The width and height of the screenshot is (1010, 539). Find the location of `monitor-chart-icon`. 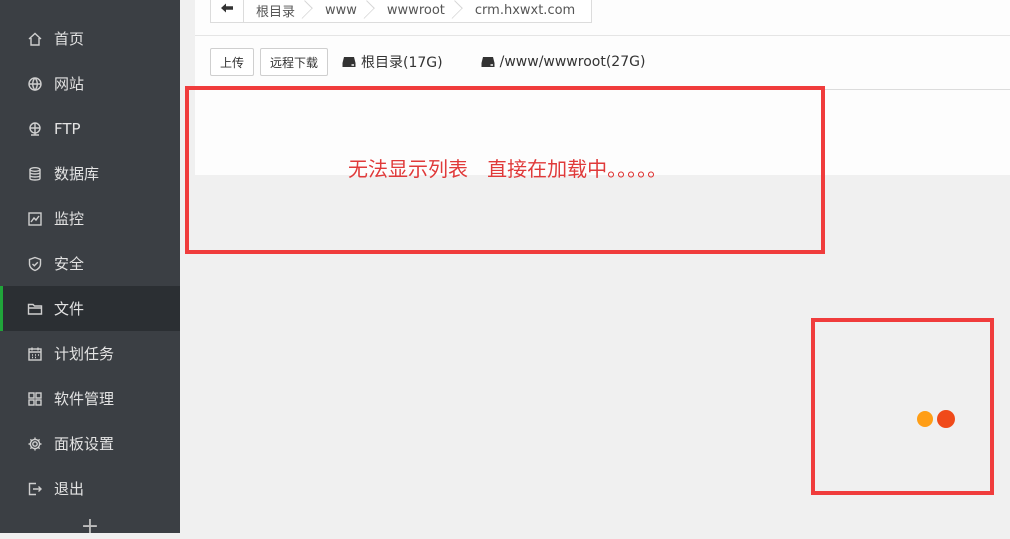

monitor-chart-icon is located at coordinates (35, 219).